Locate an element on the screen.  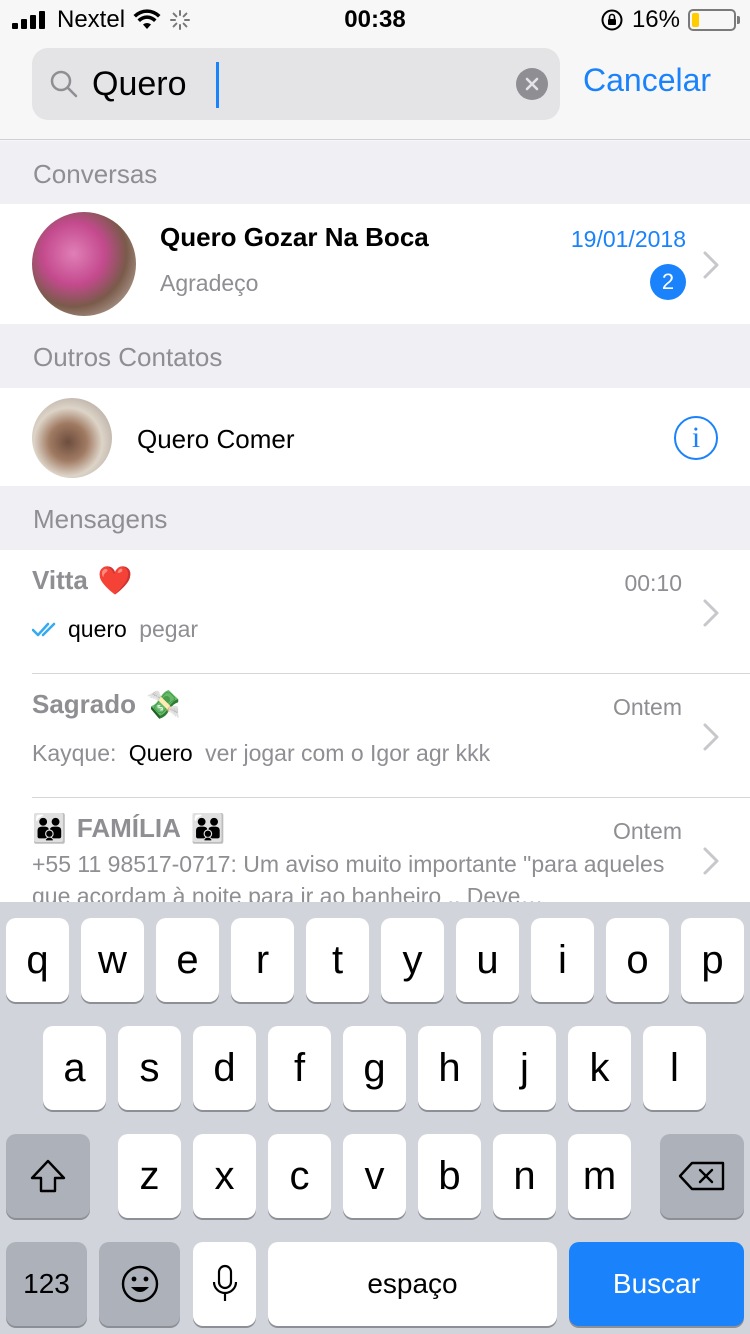
info-icon: i is located at coordinates (696, 437).